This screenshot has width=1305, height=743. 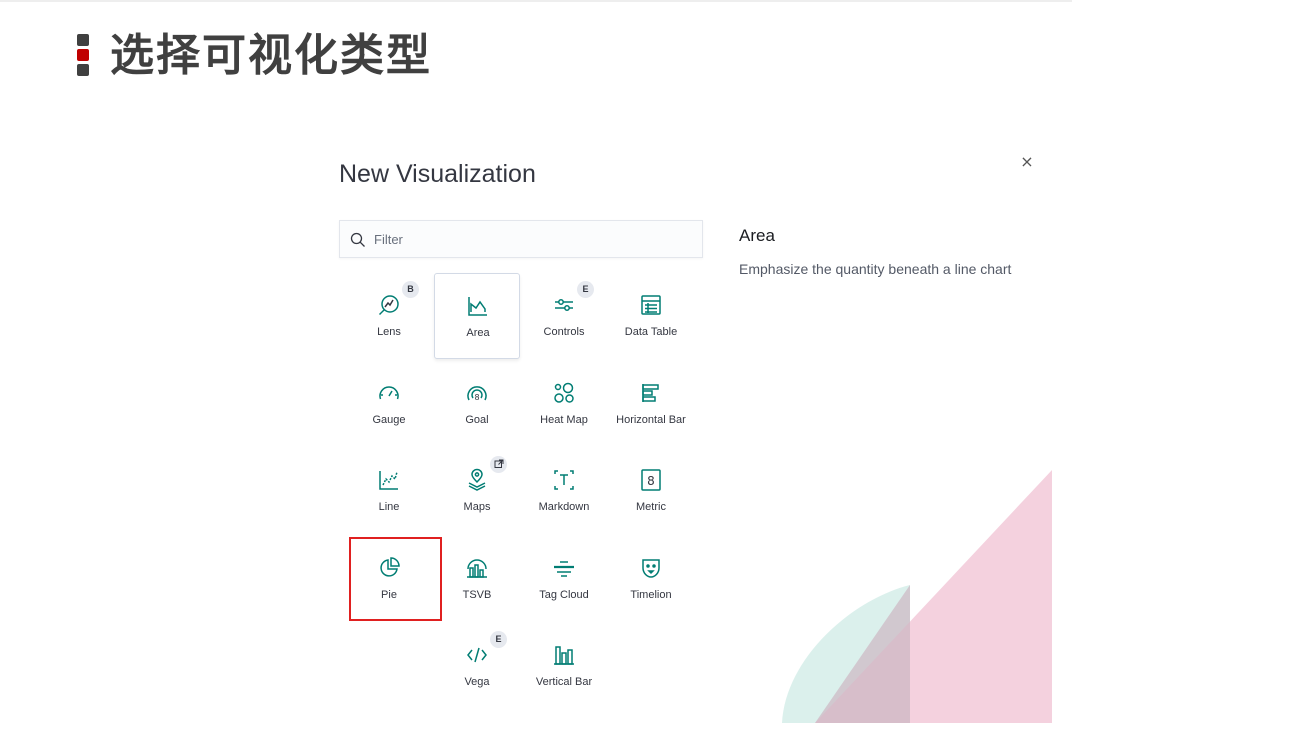 What do you see at coordinates (389, 491) in the screenshot?
I see `tile-line: Line` at bounding box center [389, 491].